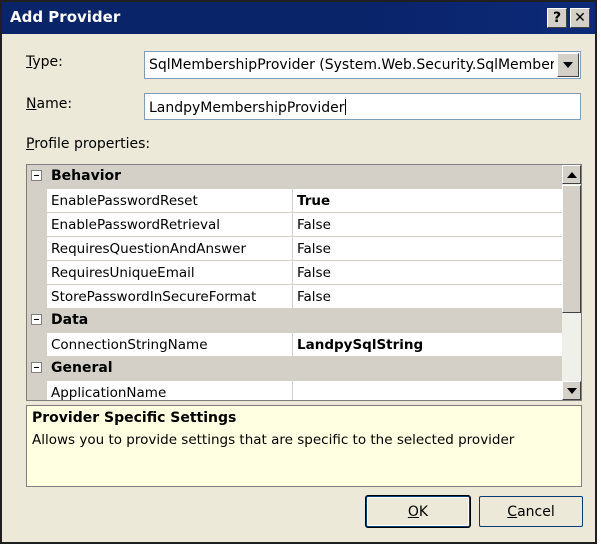 This screenshot has width=601, height=548. Describe the element at coordinates (124, 201) in the screenshot. I see `property-name: EnablePasswordReset` at that location.